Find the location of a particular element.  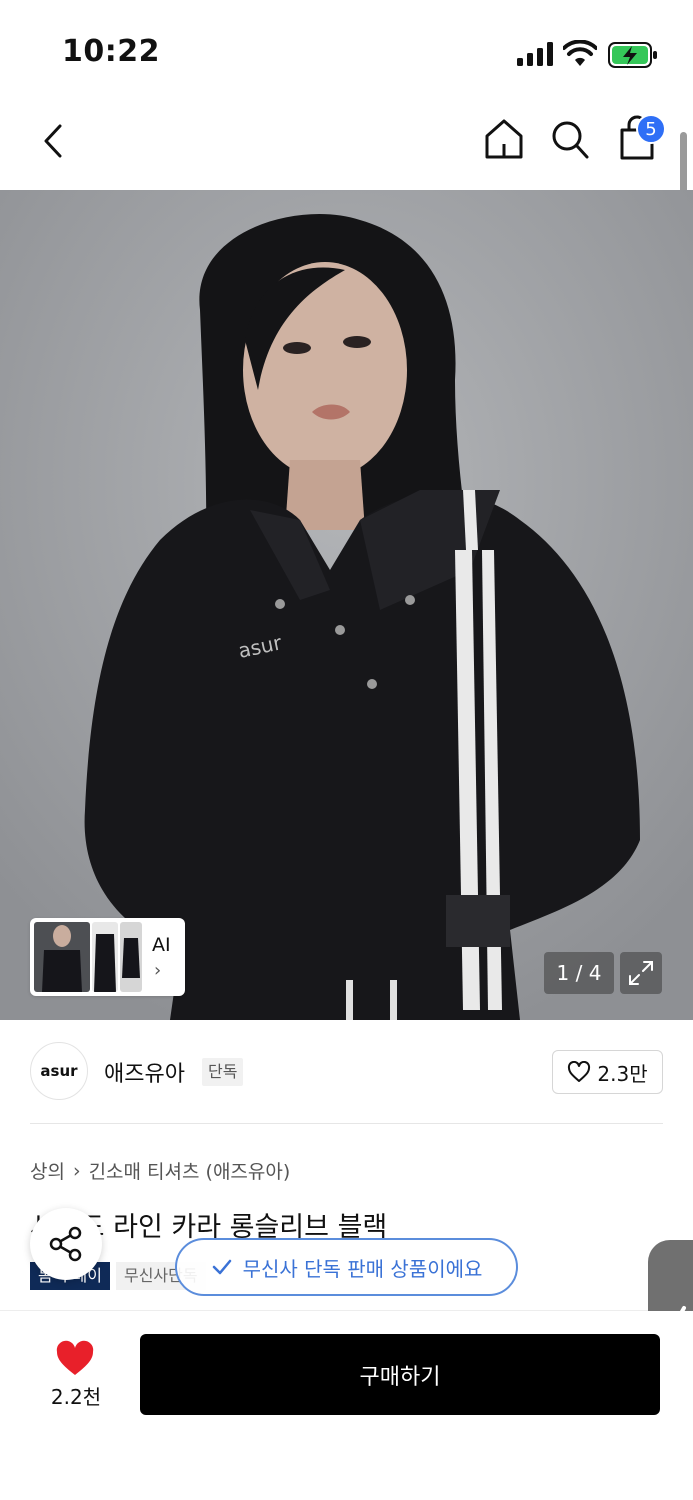

cart-button: 5 is located at coordinates (640, 138).